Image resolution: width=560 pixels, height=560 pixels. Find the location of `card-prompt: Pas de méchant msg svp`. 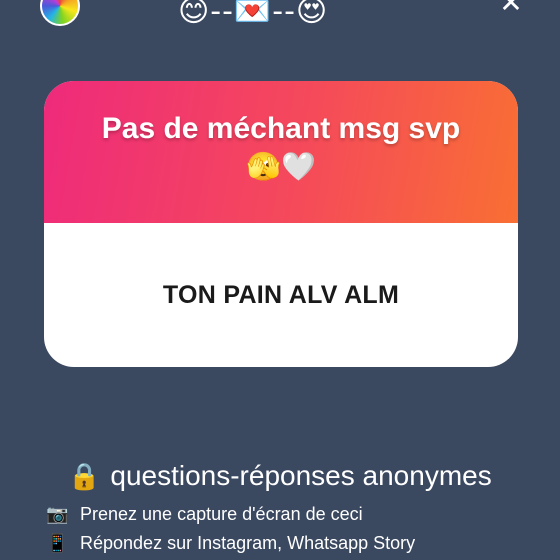

card-prompt: Pas de méchant msg svp is located at coordinates (281, 128).